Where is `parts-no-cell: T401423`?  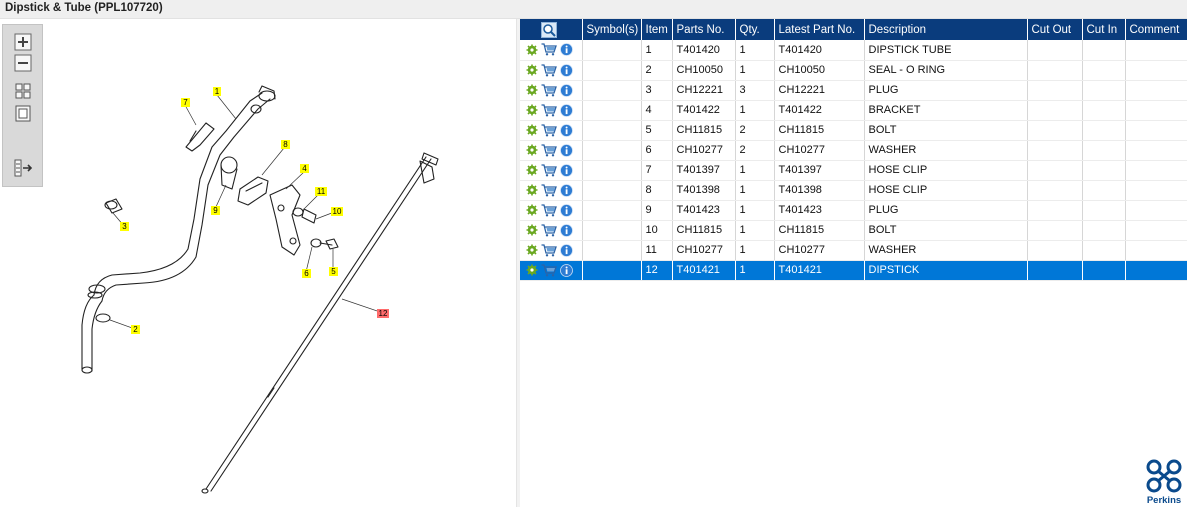
parts-no-cell: T401423 is located at coordinates (704, 210).